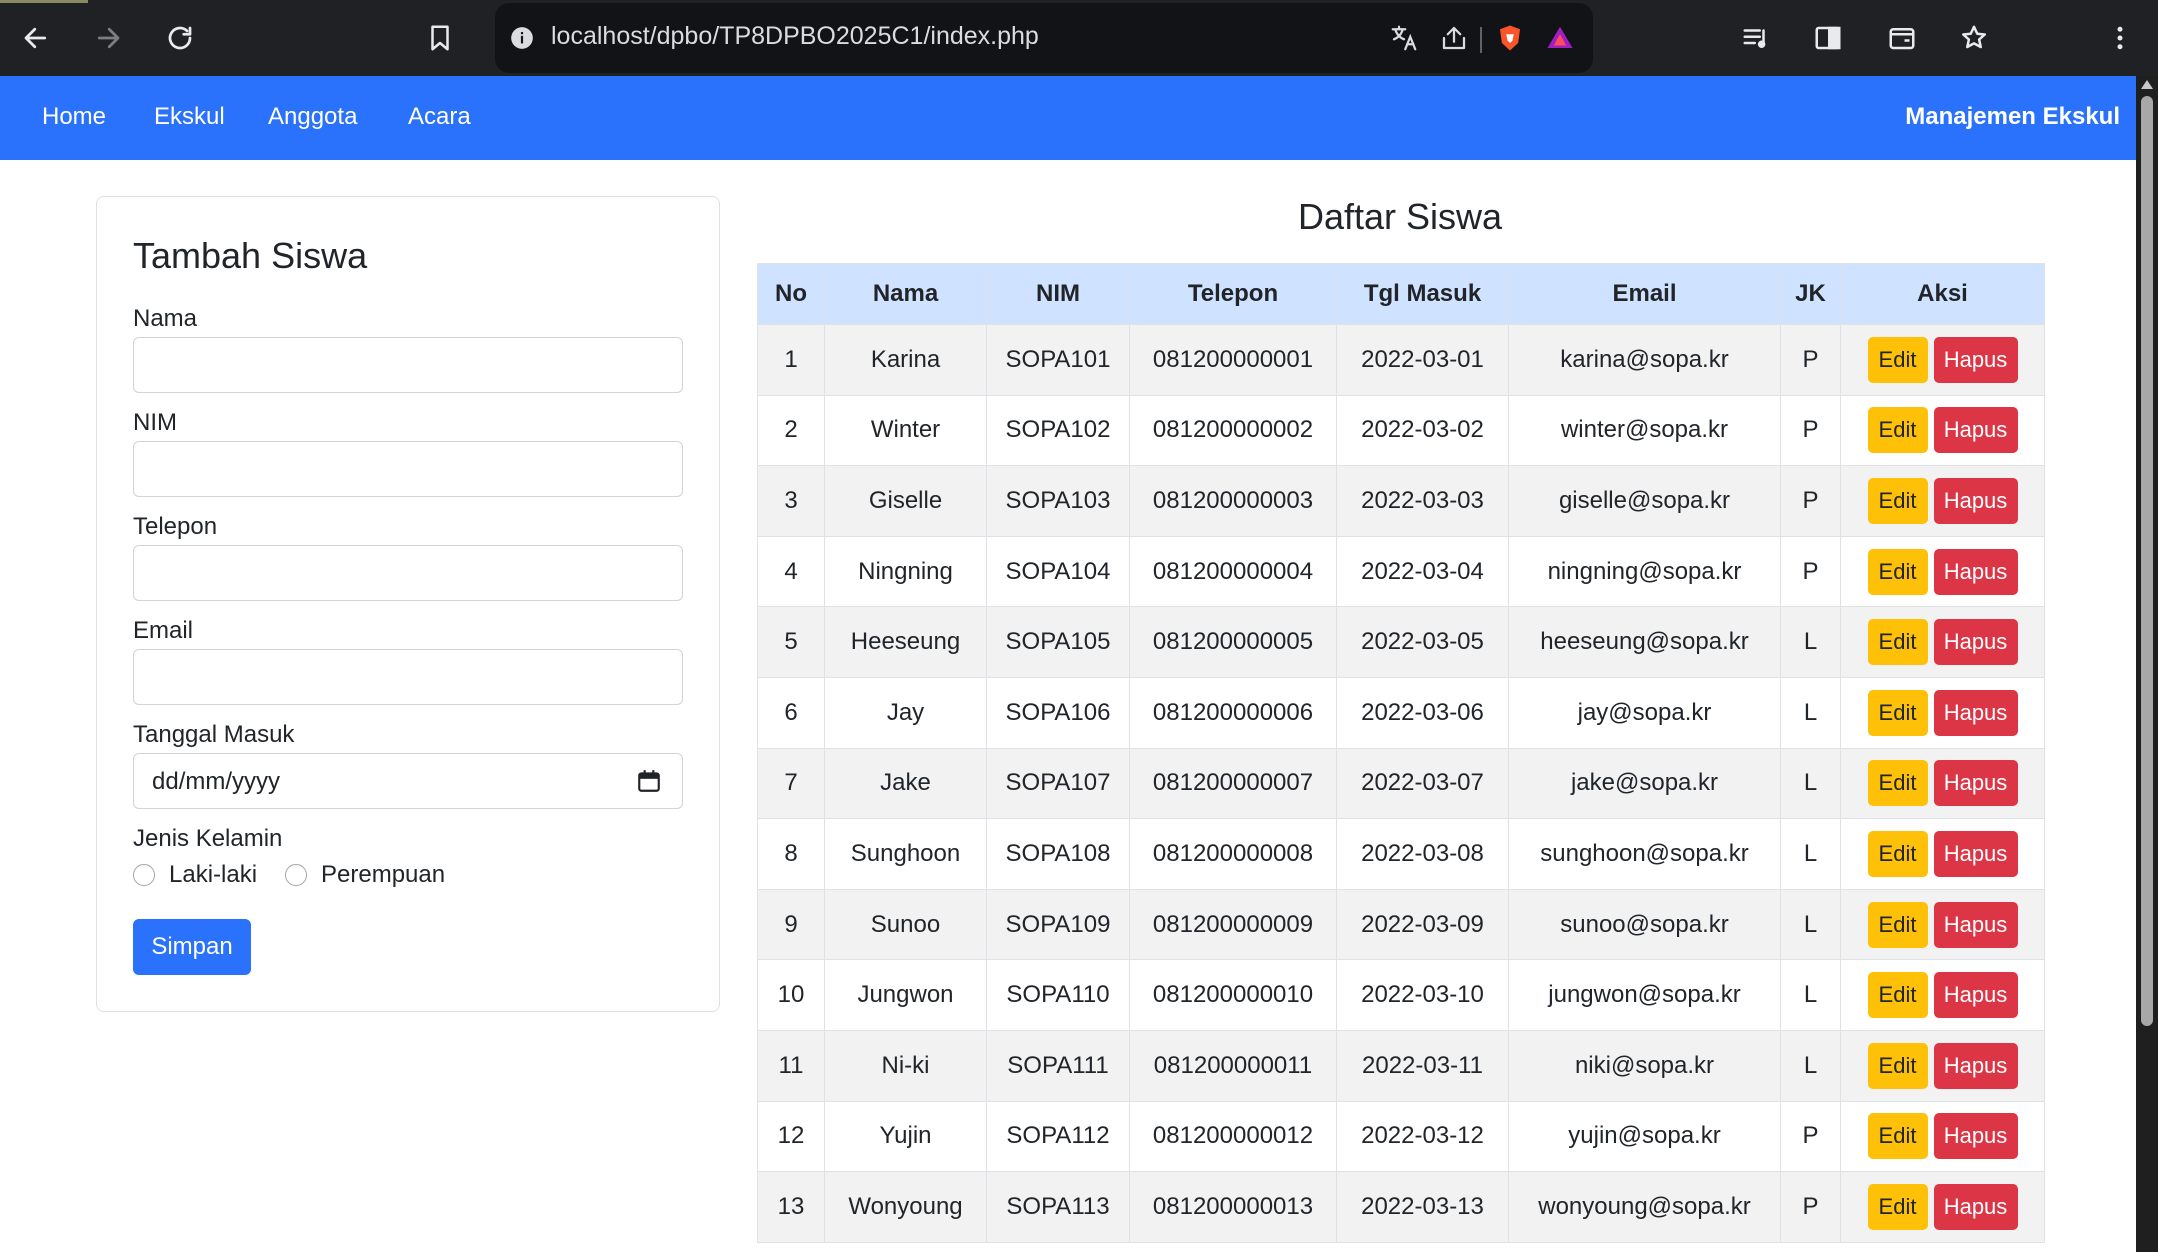 The image size is (2158, 1252). Describe the element at coordinates (213, 875) in the screenshot. I see `radio-label-laki-laki: Laki-laki` at that location.